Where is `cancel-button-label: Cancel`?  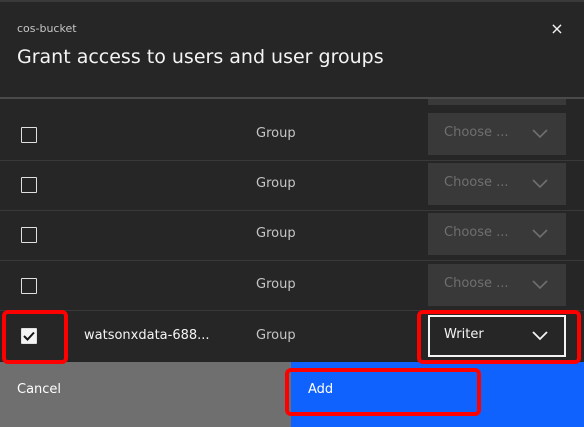 cancel-button-label: Cancel is located at coordinates (39, 389).